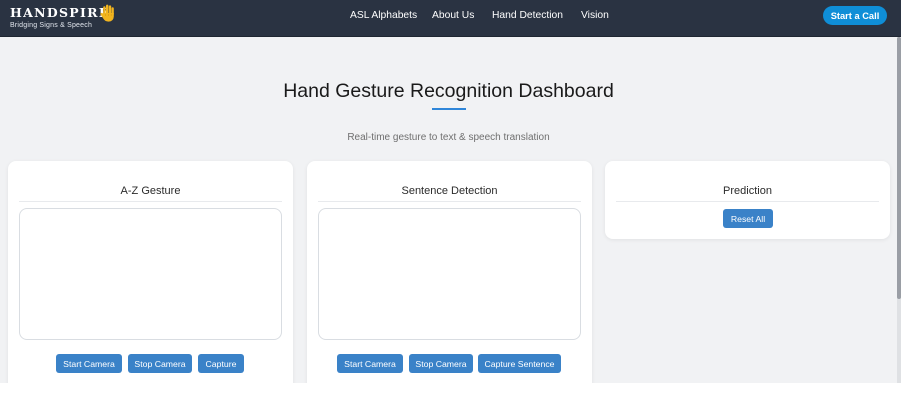 The width and height of the screenshot is (901, 409). What do you see at coordinates (441, 363) in the screenshot?
I see `sentence-stop-camera-button: Stop Camera` at bounding box center [441, 363].